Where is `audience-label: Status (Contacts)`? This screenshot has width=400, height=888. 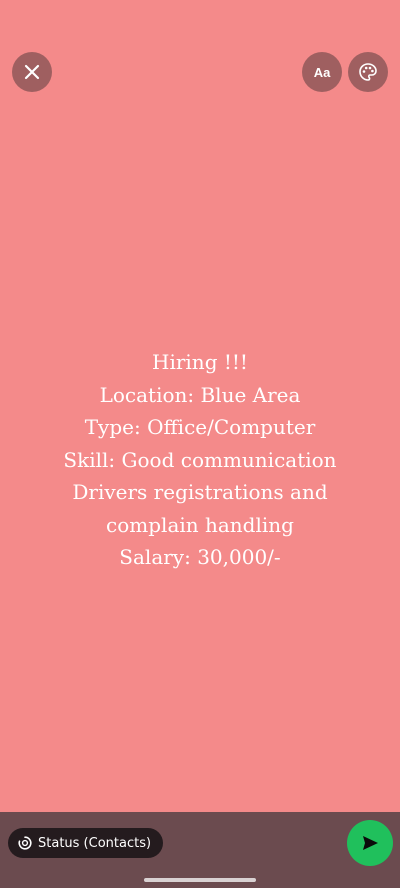 audience-label: Status (Contacts) is located at coordinates (95, 843).